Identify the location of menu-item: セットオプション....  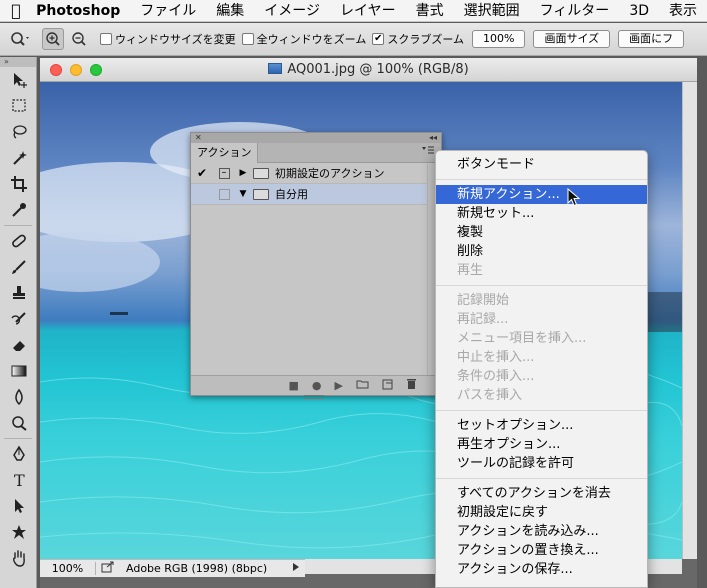
(541, 425).